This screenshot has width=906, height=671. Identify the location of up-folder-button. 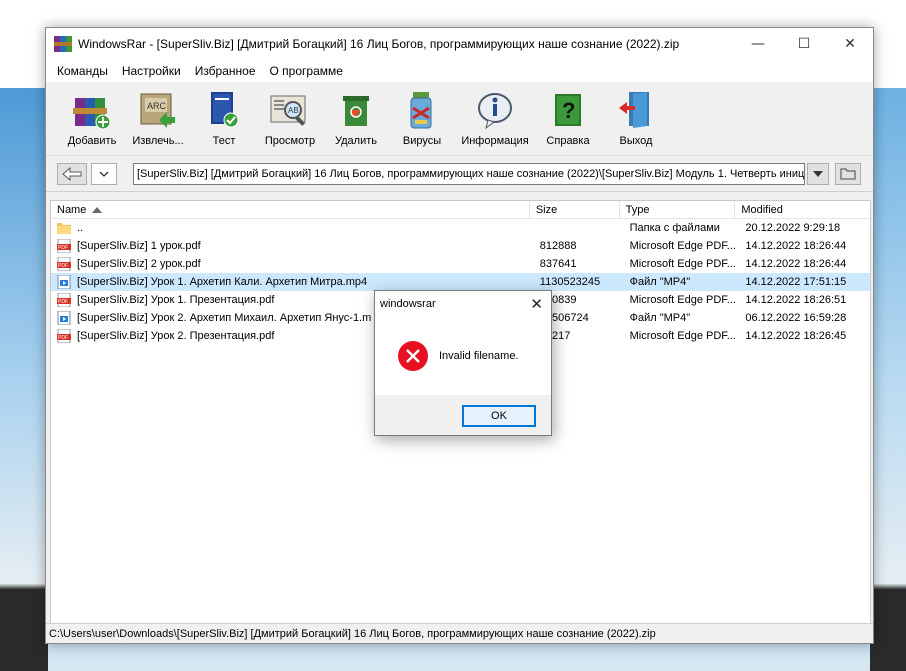
(72, 173).